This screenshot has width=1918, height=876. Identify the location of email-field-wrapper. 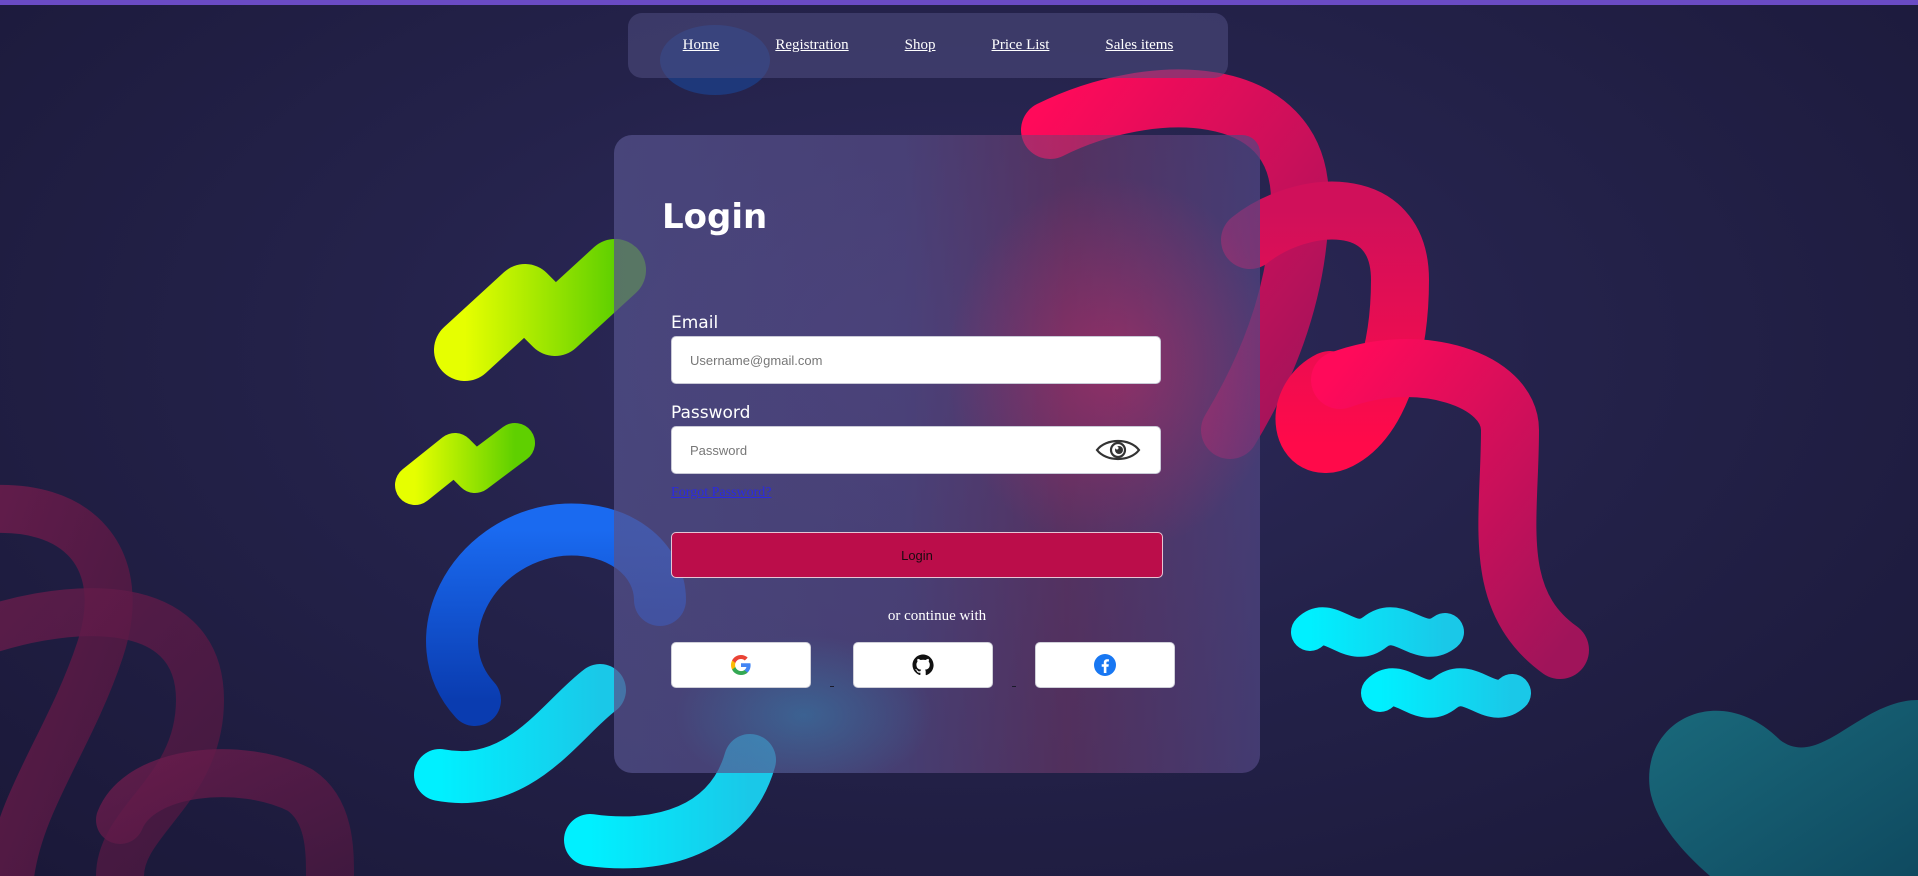
(916, 360).